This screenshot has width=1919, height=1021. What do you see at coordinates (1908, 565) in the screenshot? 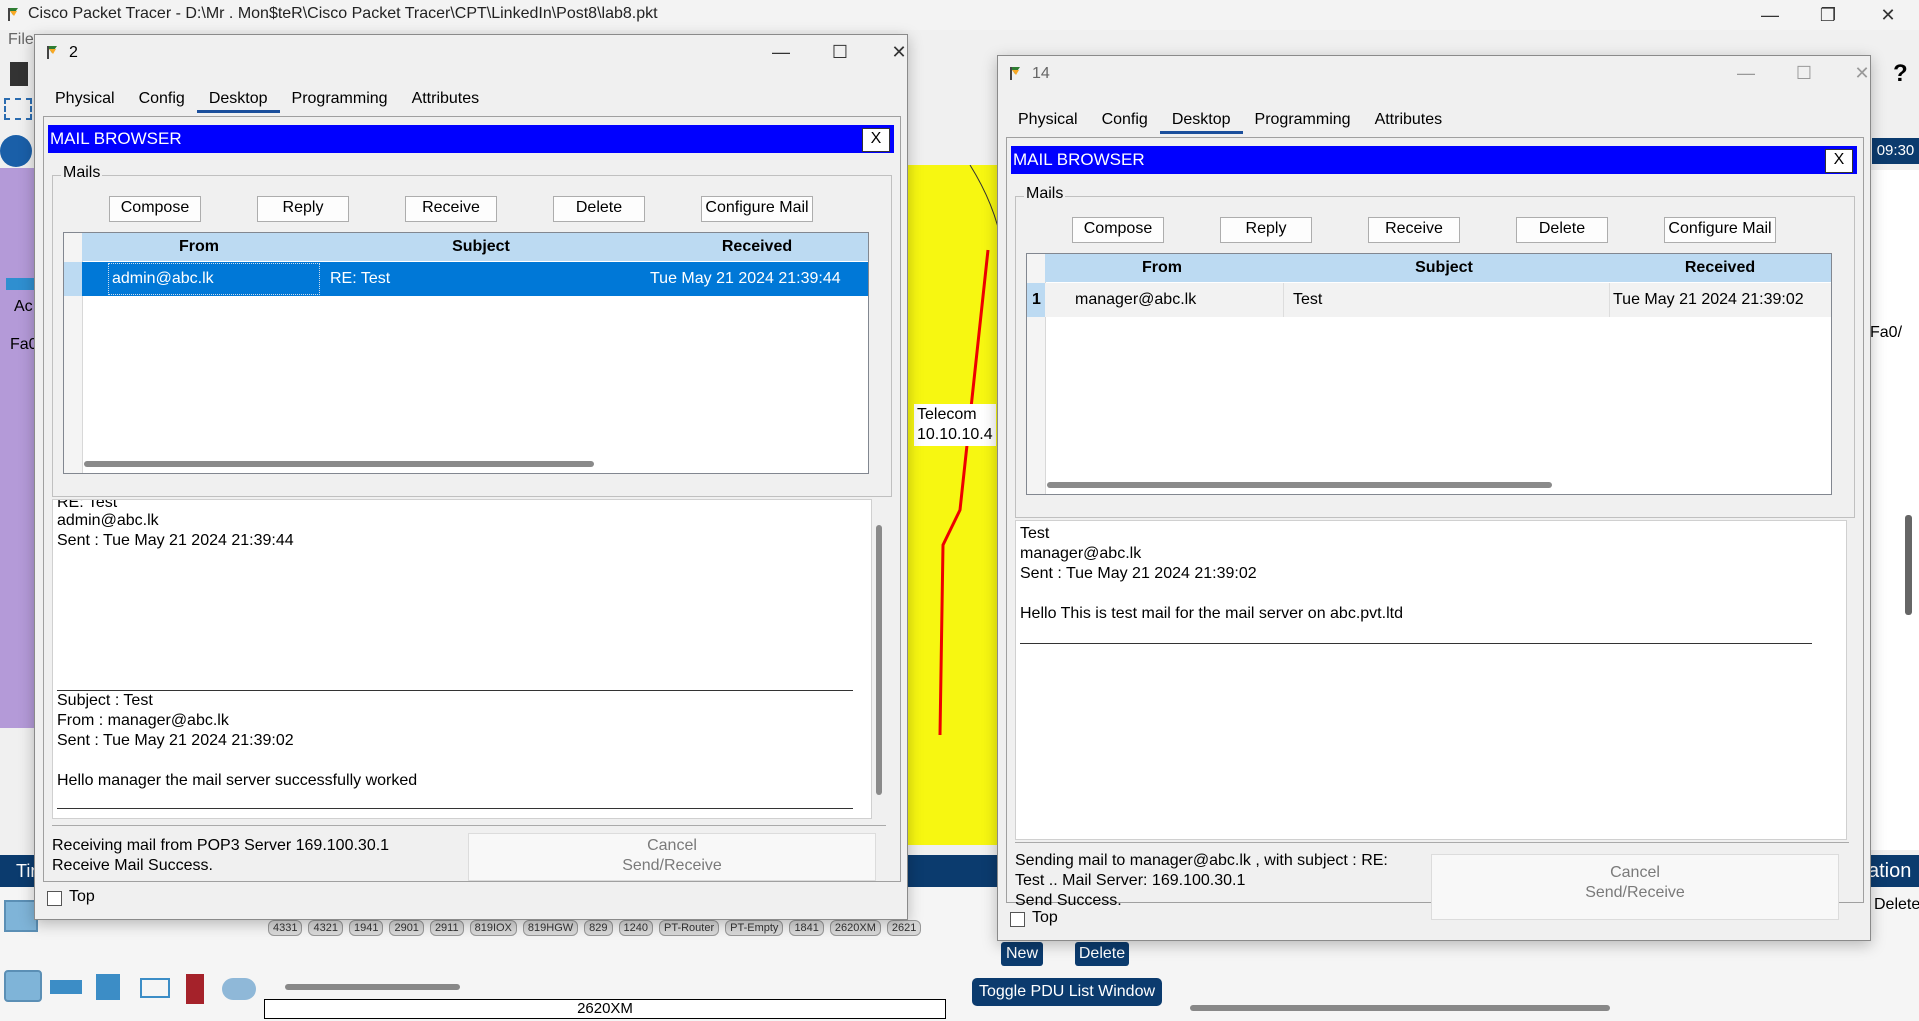
I see `right-scrollbar-thumb` at bounding box center [1908, 565].